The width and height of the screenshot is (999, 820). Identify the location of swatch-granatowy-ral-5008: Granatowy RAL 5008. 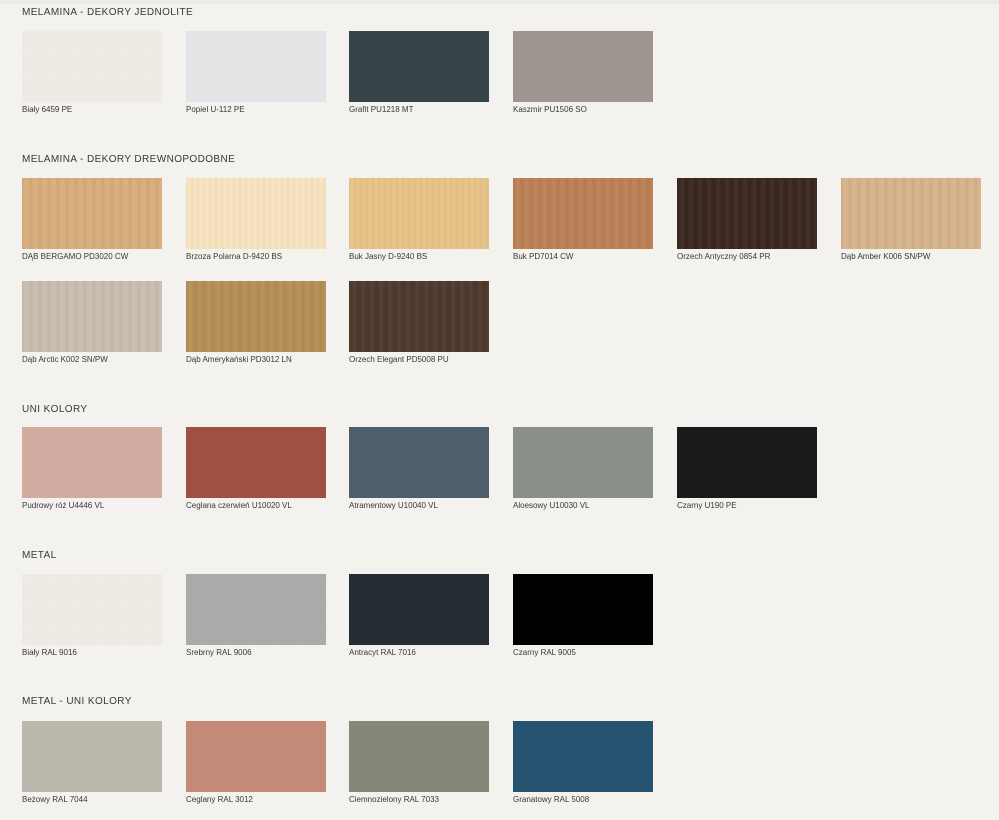
(583, 762).